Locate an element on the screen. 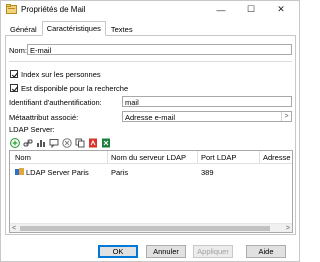 Image resolution: width=320 pixels, height=262 pixels. horizontal-scrollbar: < > is located at coordinates (151, 227).